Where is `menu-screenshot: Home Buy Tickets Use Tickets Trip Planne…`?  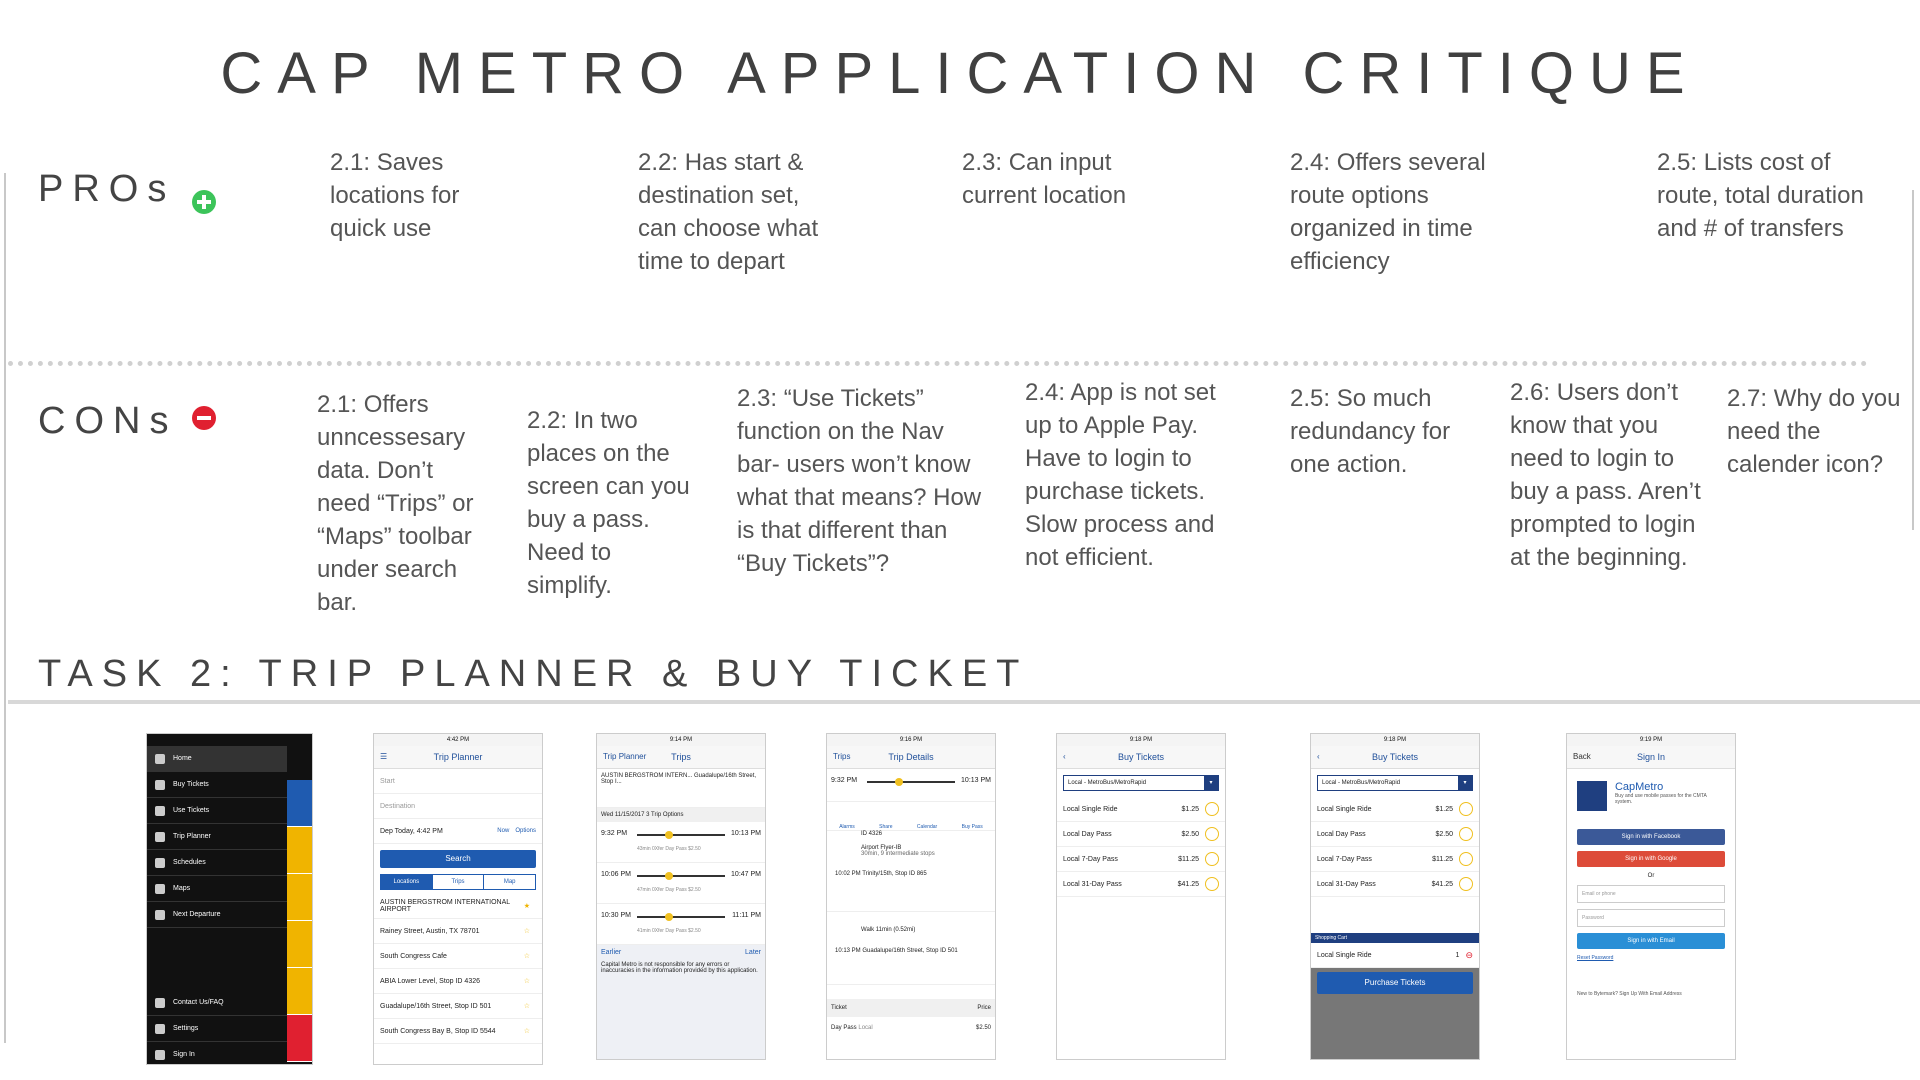
menu-screenshot: Home Buy Tickets Use Tickets Trip Planne… is located at coordinates (229, 899).